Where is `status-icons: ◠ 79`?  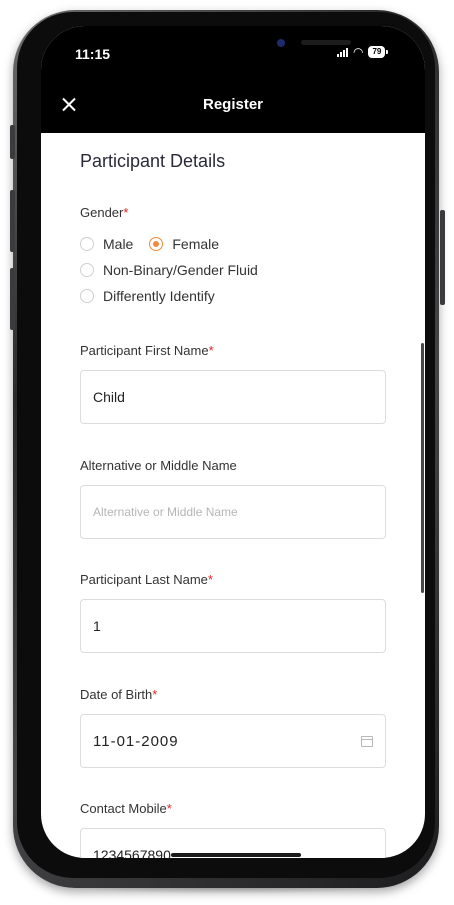 status-icons: ◠ 79 is located at coordinates (363, 52).